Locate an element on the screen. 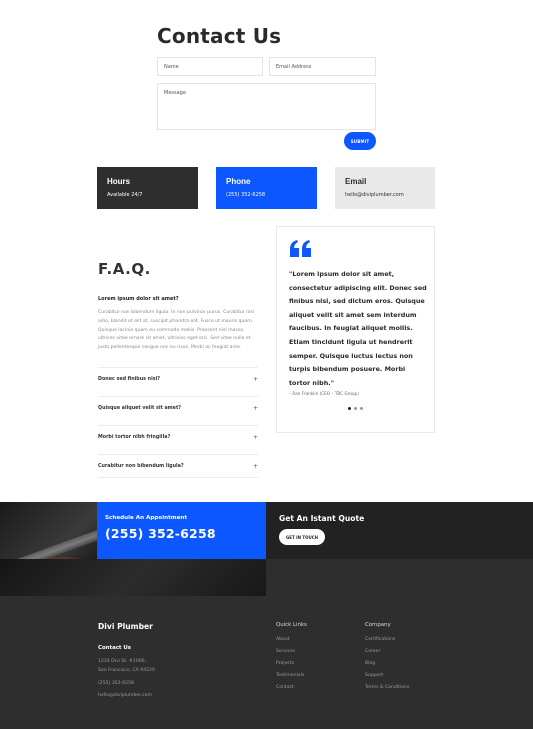 The height and width of the screenshot is (729, 533). footer-address-line1: 1234 Divi St. #1000, is located at coordinates (122, 661).